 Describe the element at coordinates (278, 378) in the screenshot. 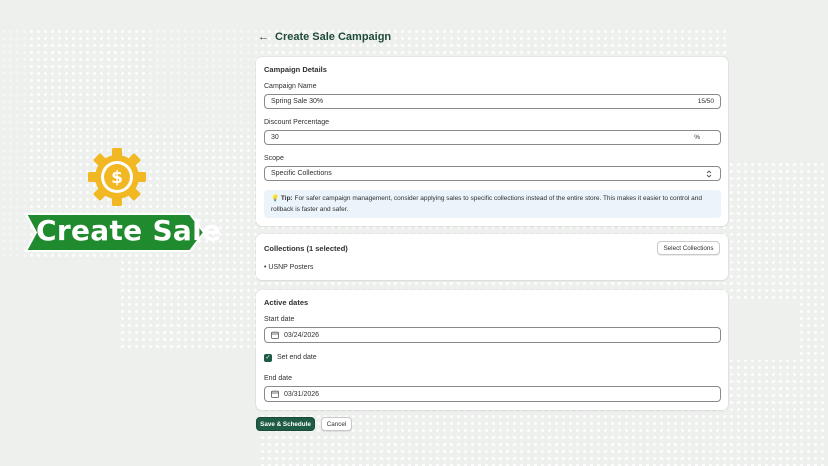

I see `end-date-label: End date` at that location.